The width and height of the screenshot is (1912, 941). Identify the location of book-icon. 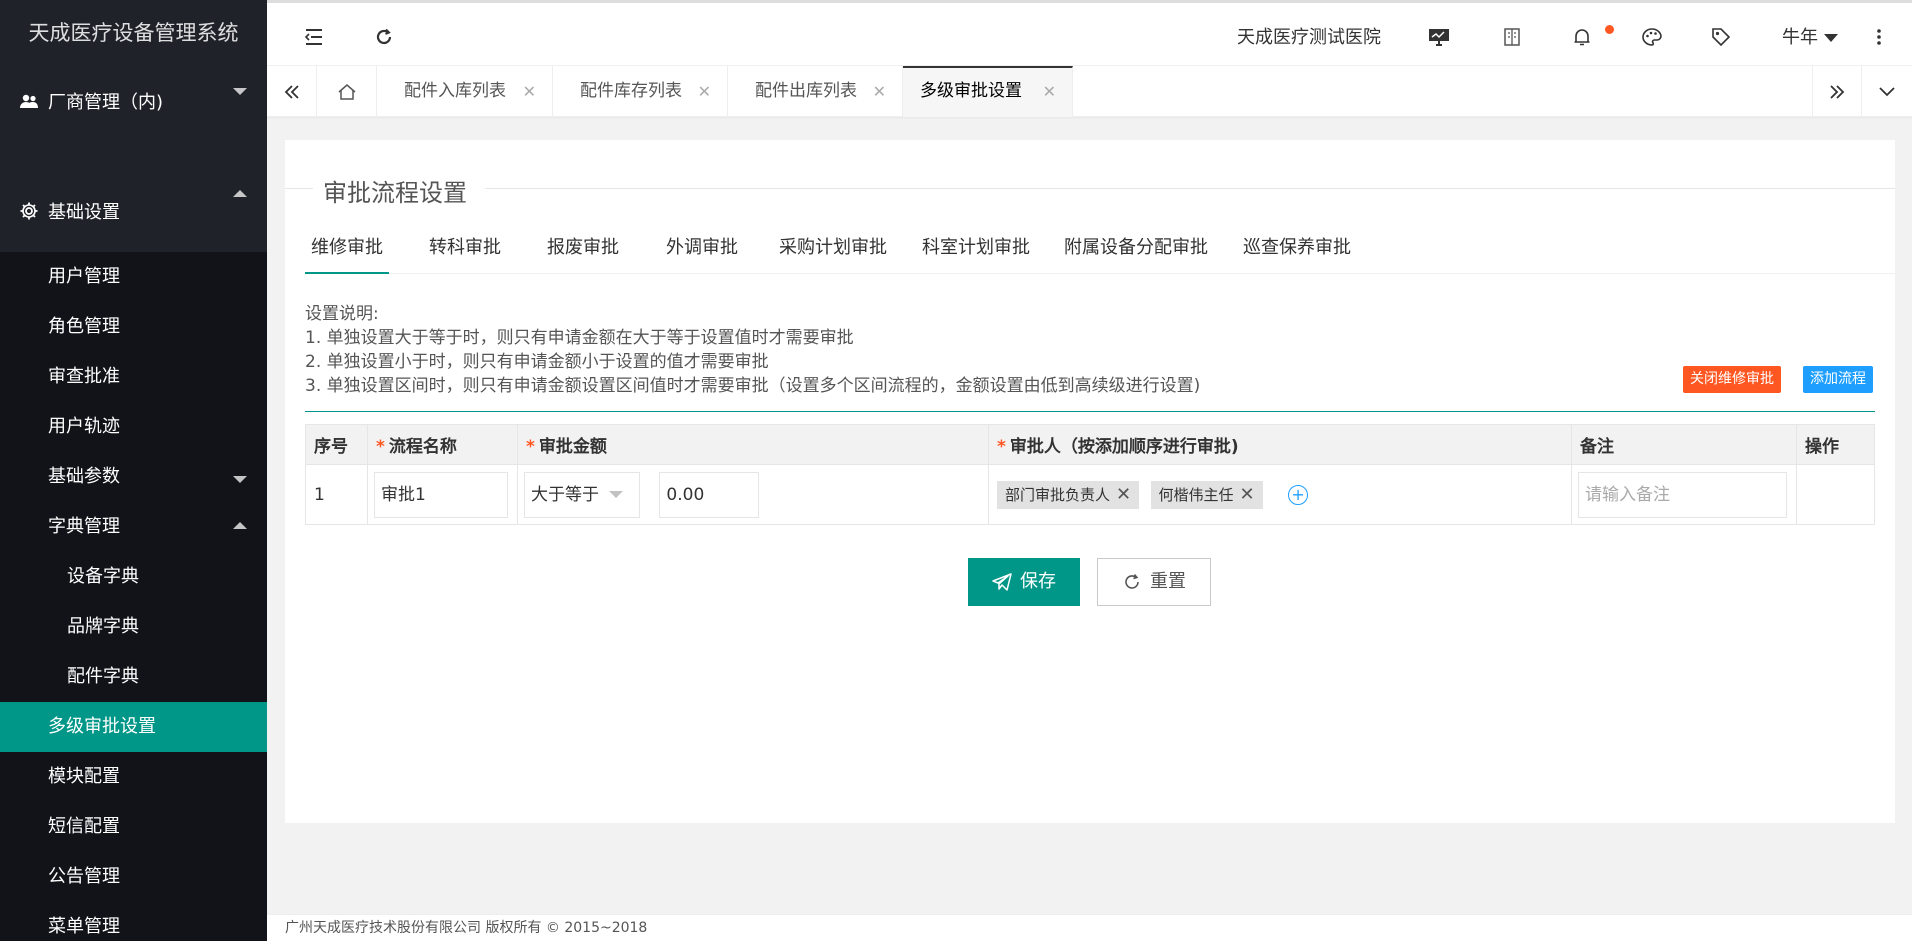
(1512, 37).